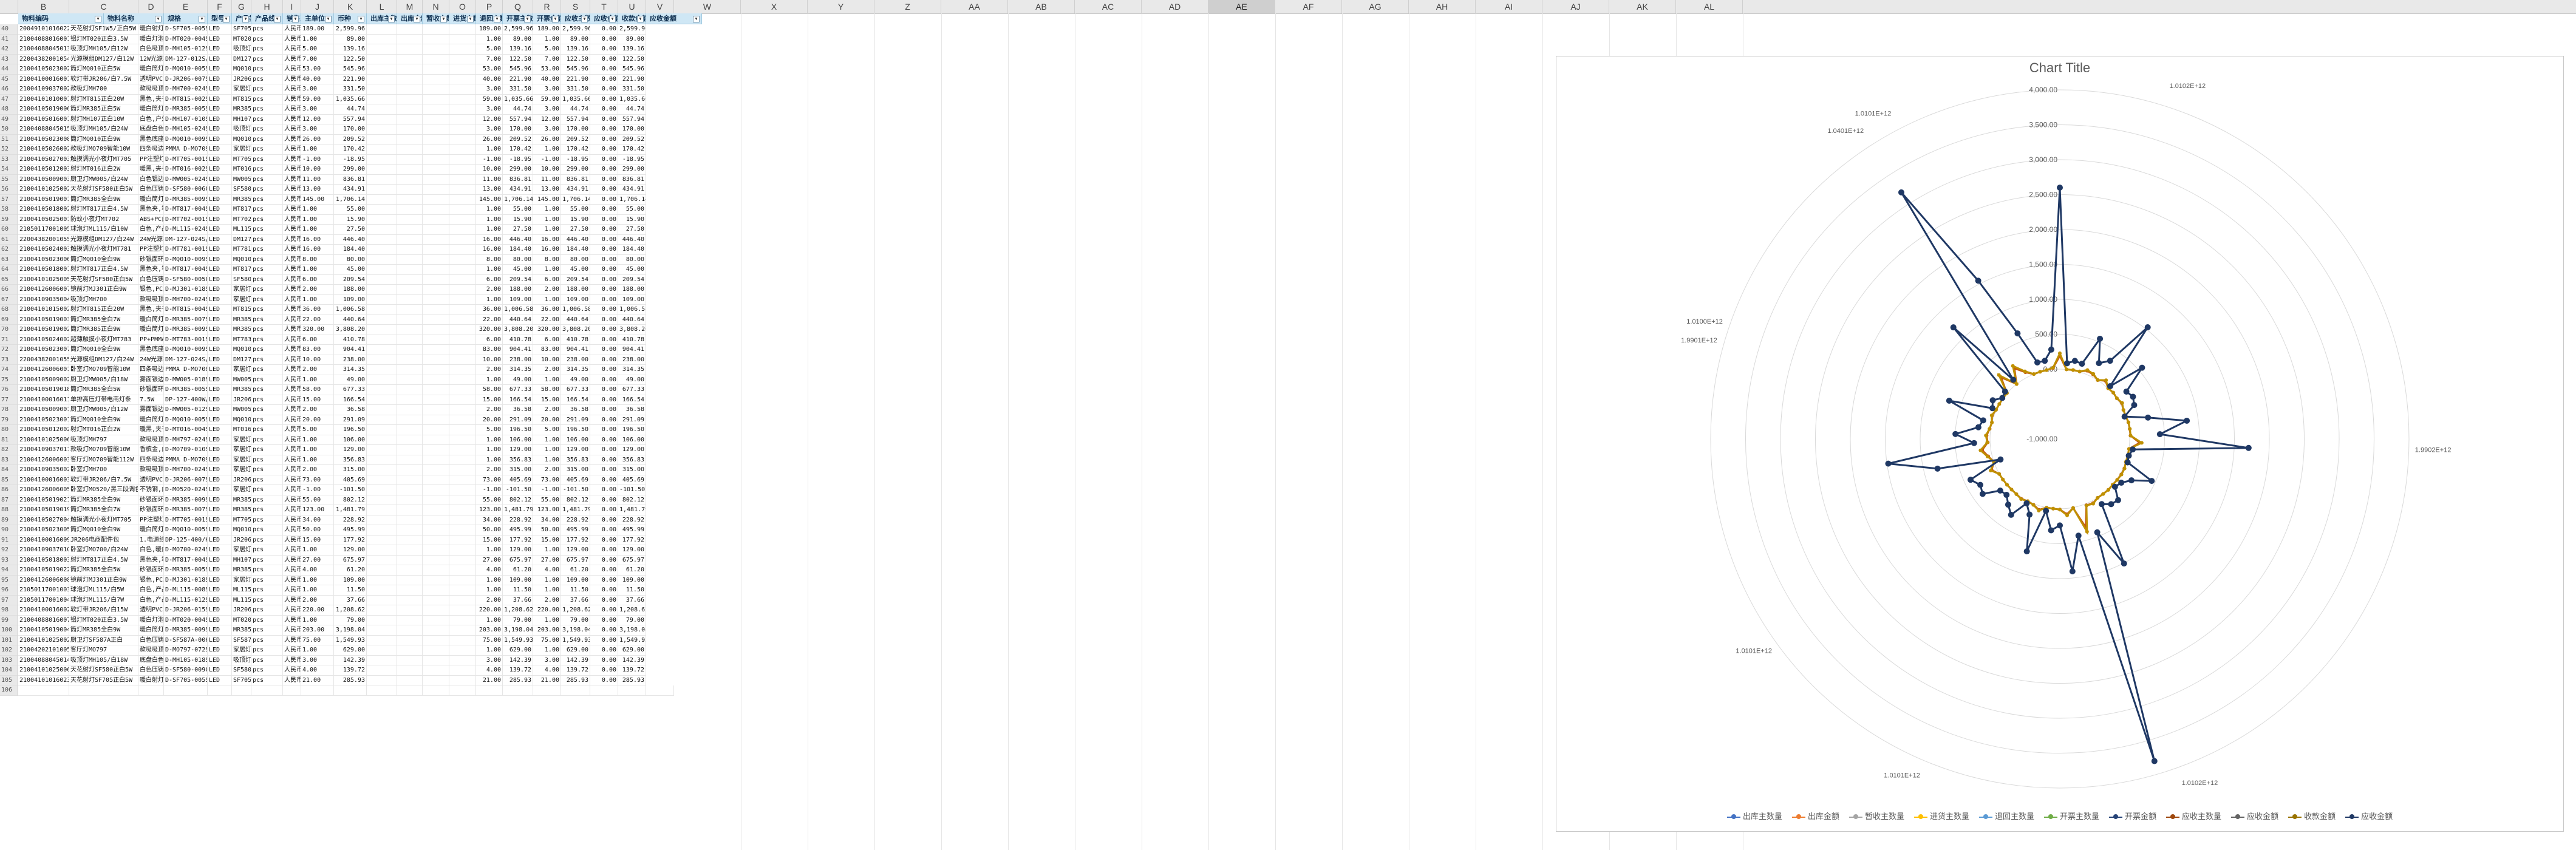 This screenshot has height=850, width=2576. I want to click on table-cell: D-ML115-008S/12米线, so click(186, 590).